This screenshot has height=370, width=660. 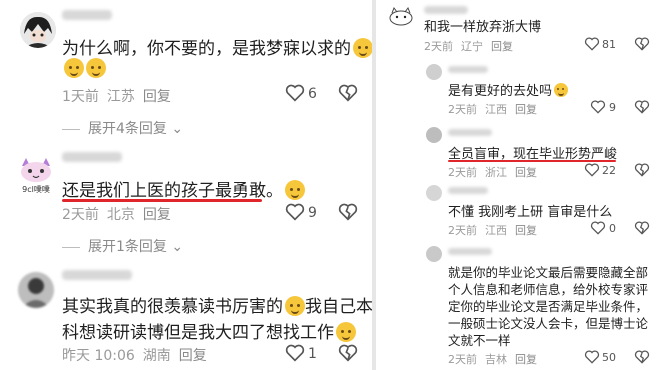 I want to click on comment-text-line: 我自己本, so click(x=338, y=307).